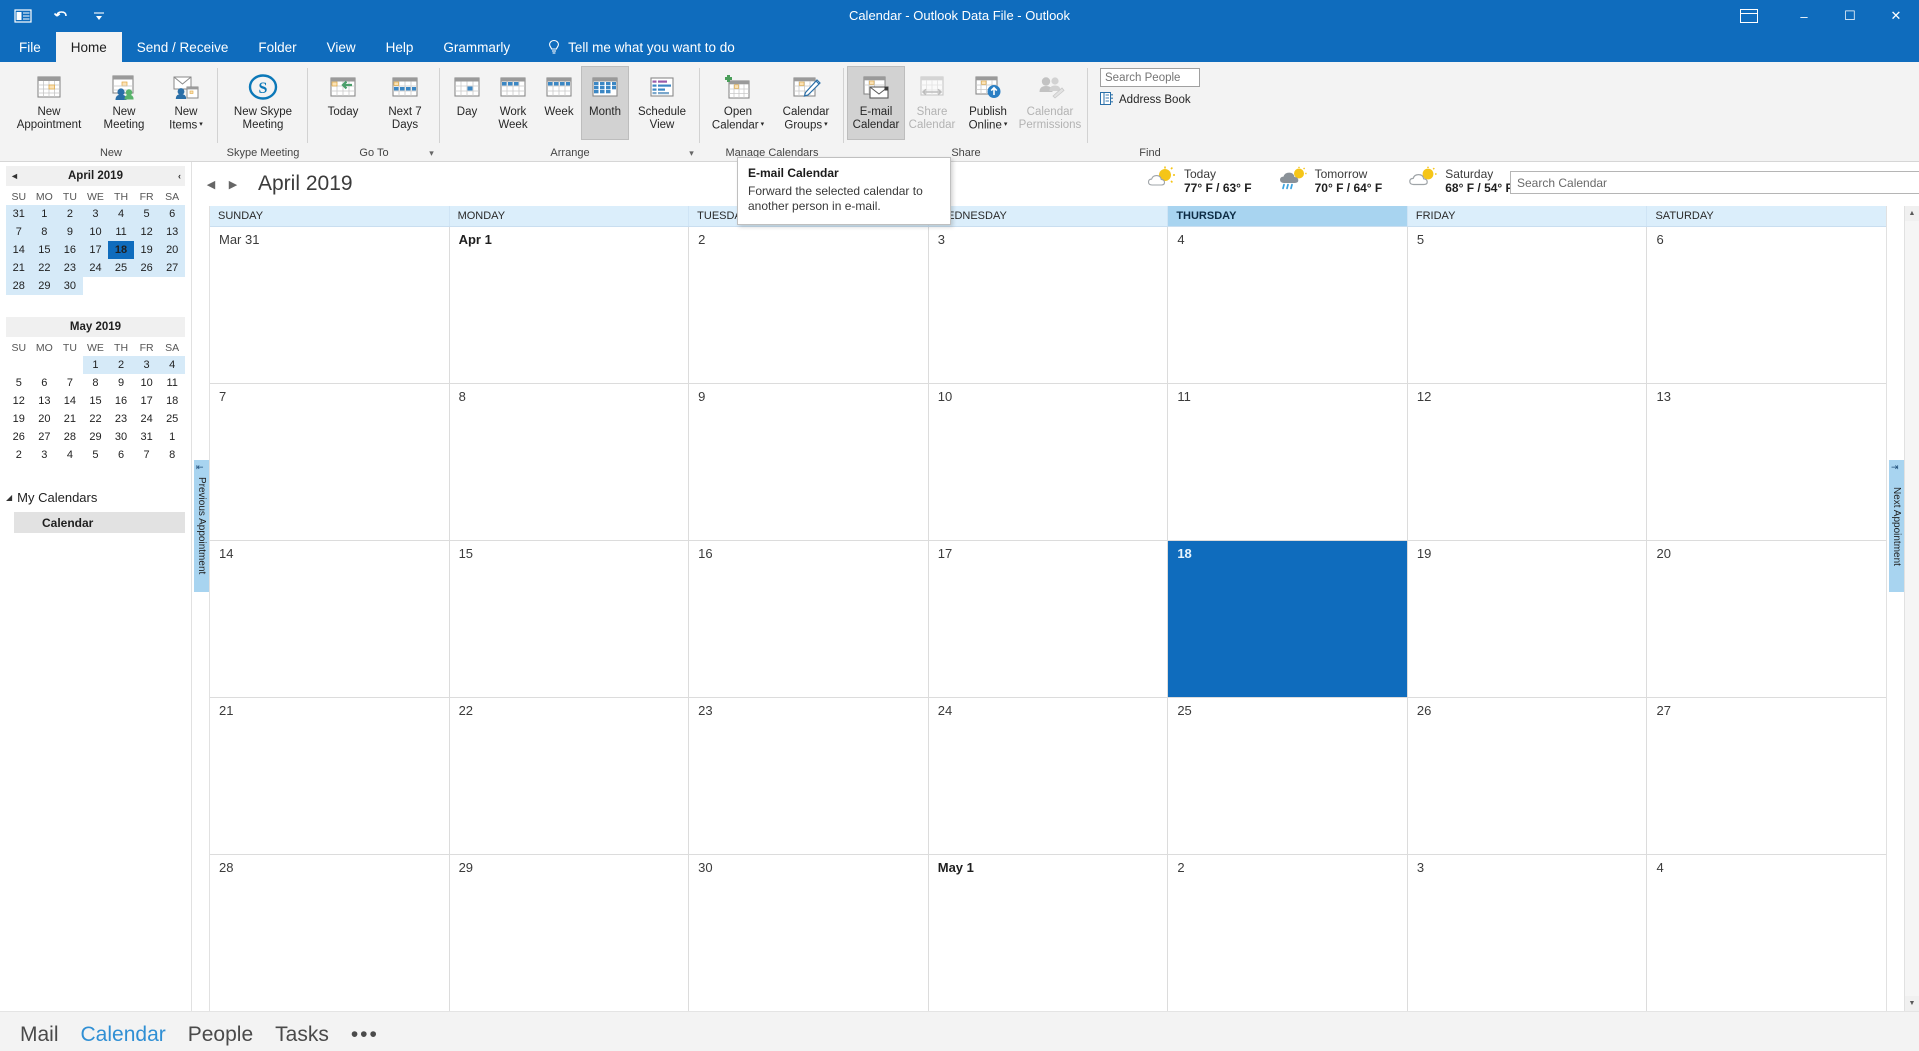 Image resolution: width=1919 pixels, height=1051 pixels. I want to click on schedule-view-button: Schedule View, so click(662, 103).